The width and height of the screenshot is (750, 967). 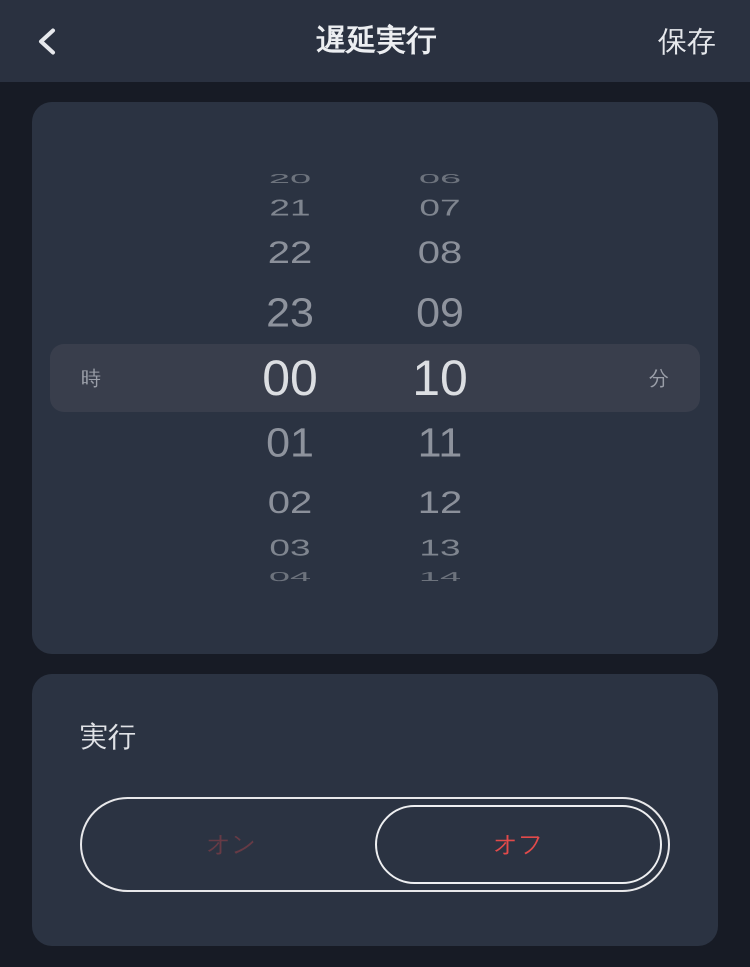 What do you see at coordinates (440, 503) in the screenshot?
I see `minute-option: 12` at bounding box center [440, 503].